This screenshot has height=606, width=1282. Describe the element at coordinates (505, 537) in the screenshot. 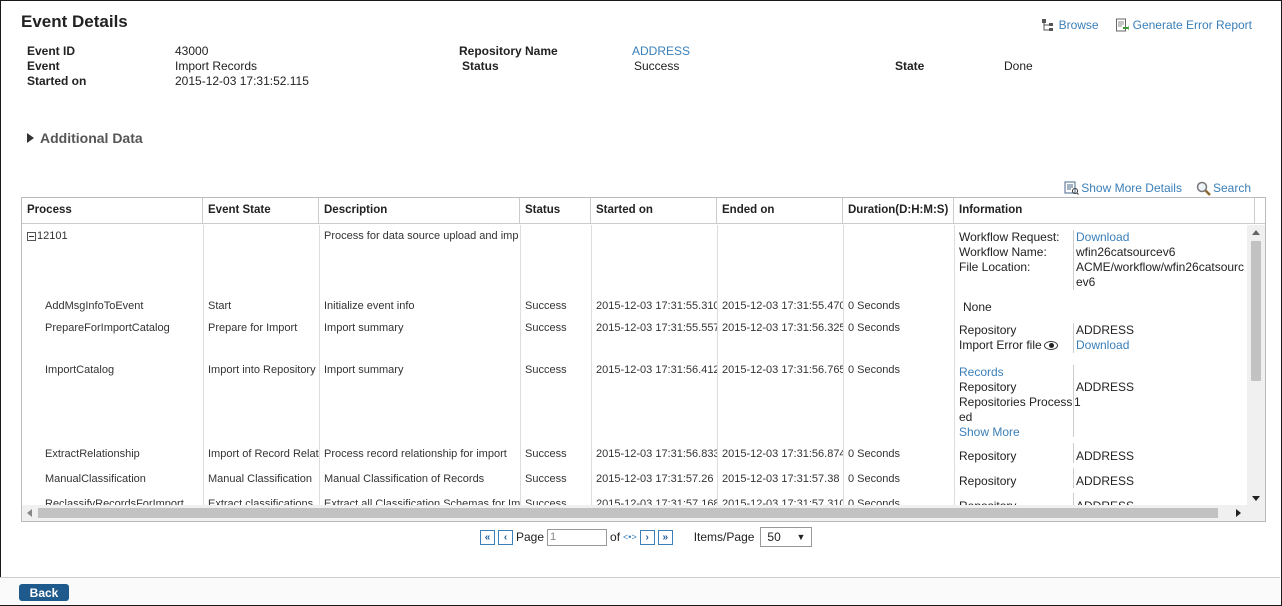

I see `prev-page-icon: ‹` at that location.